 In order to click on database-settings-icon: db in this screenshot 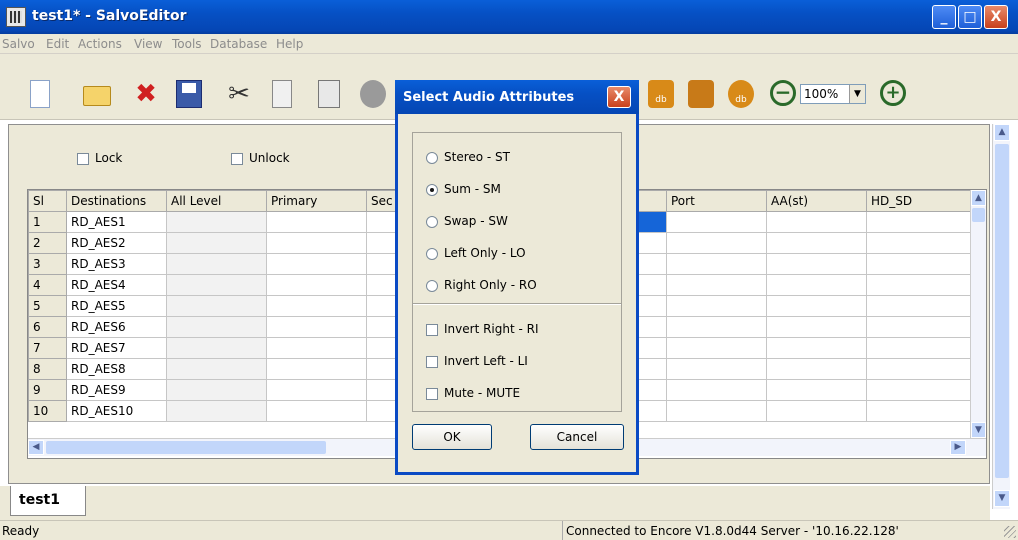, I will do `click(741, 94)`.